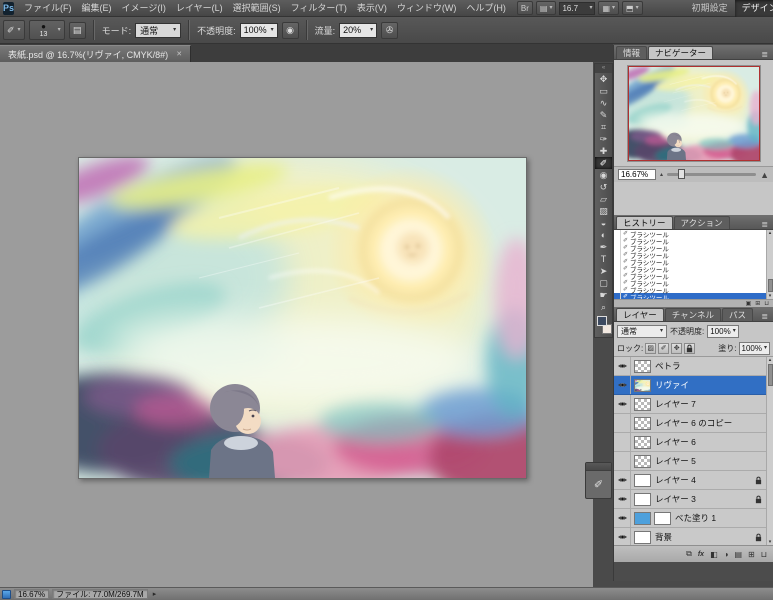 Image resolution: width=773 pixels, height=600 pixels. Describe the element at coordinates (764, 54) in the screenshot. I see `panel-menu-icon: ≣` at that location.